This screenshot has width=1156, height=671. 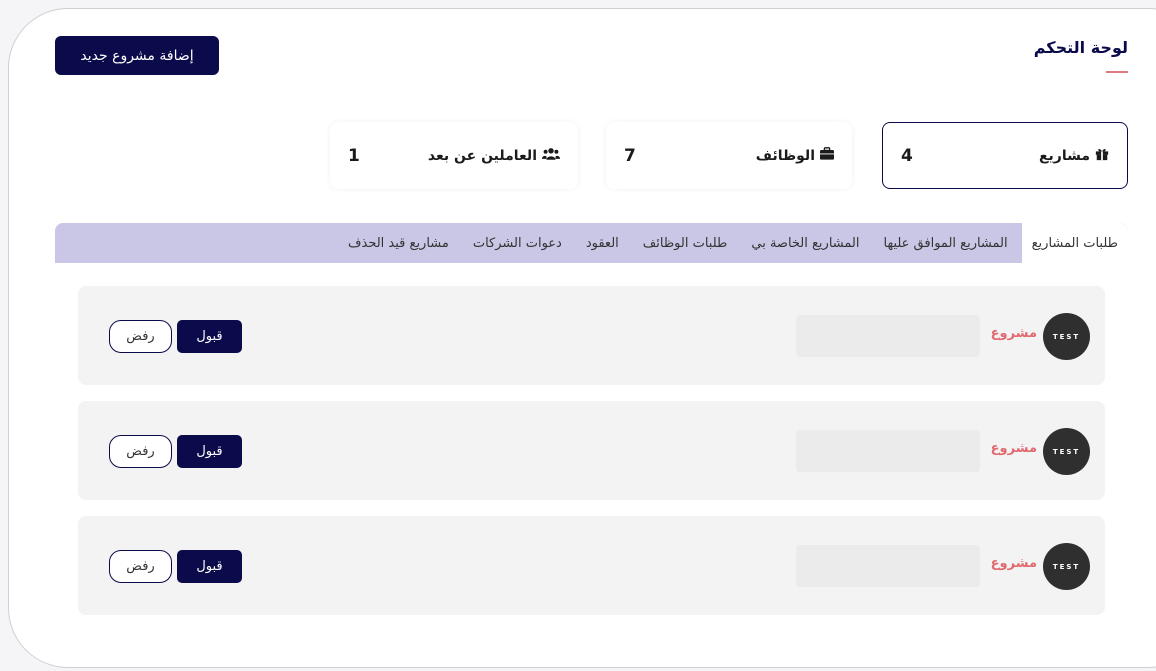 I want to click on tab-company-invitations: دعوات الشركات, so click(x=517, y=243).